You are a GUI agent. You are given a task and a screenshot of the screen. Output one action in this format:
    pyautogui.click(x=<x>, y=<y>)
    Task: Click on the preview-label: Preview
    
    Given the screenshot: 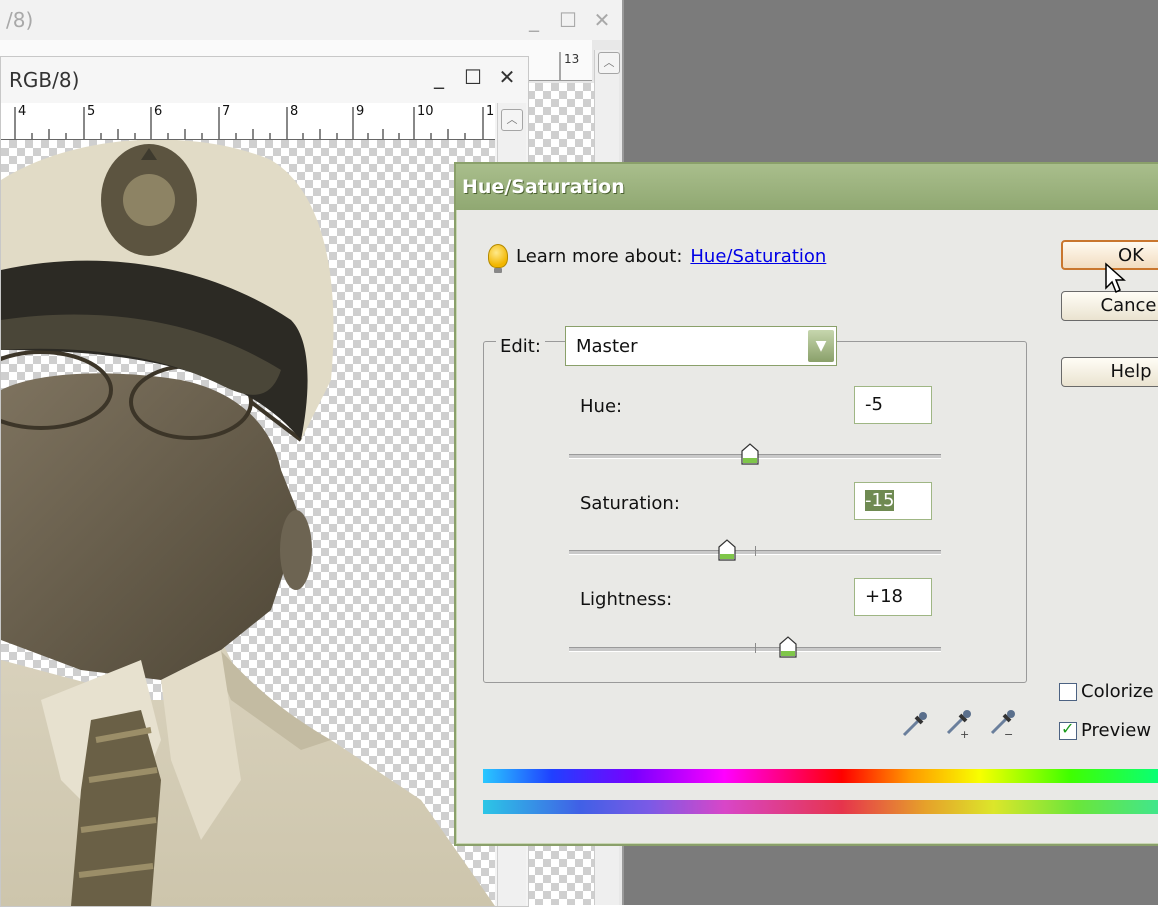 What is the action you would take?
    pyautogui.click(x=1116, y=730)
    